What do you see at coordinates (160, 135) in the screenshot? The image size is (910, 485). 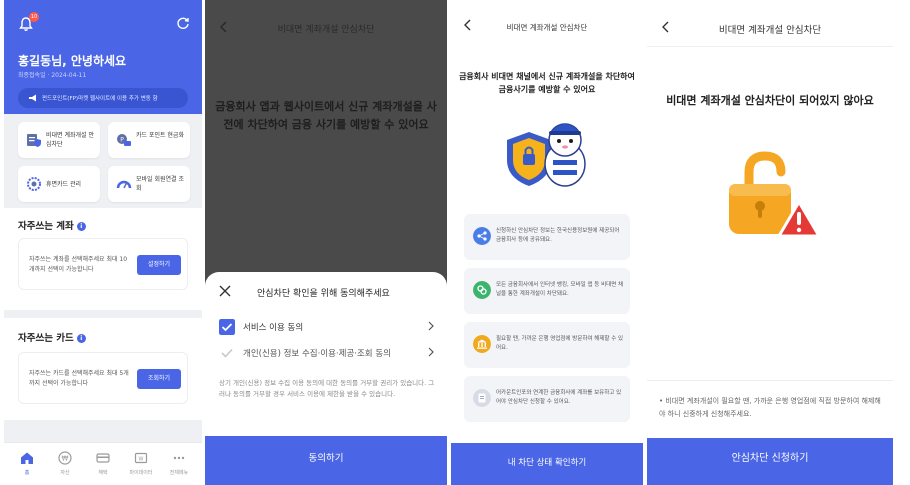 I see `menu-label: 카드 포인트 현금화` at bounding box center [160, 135].